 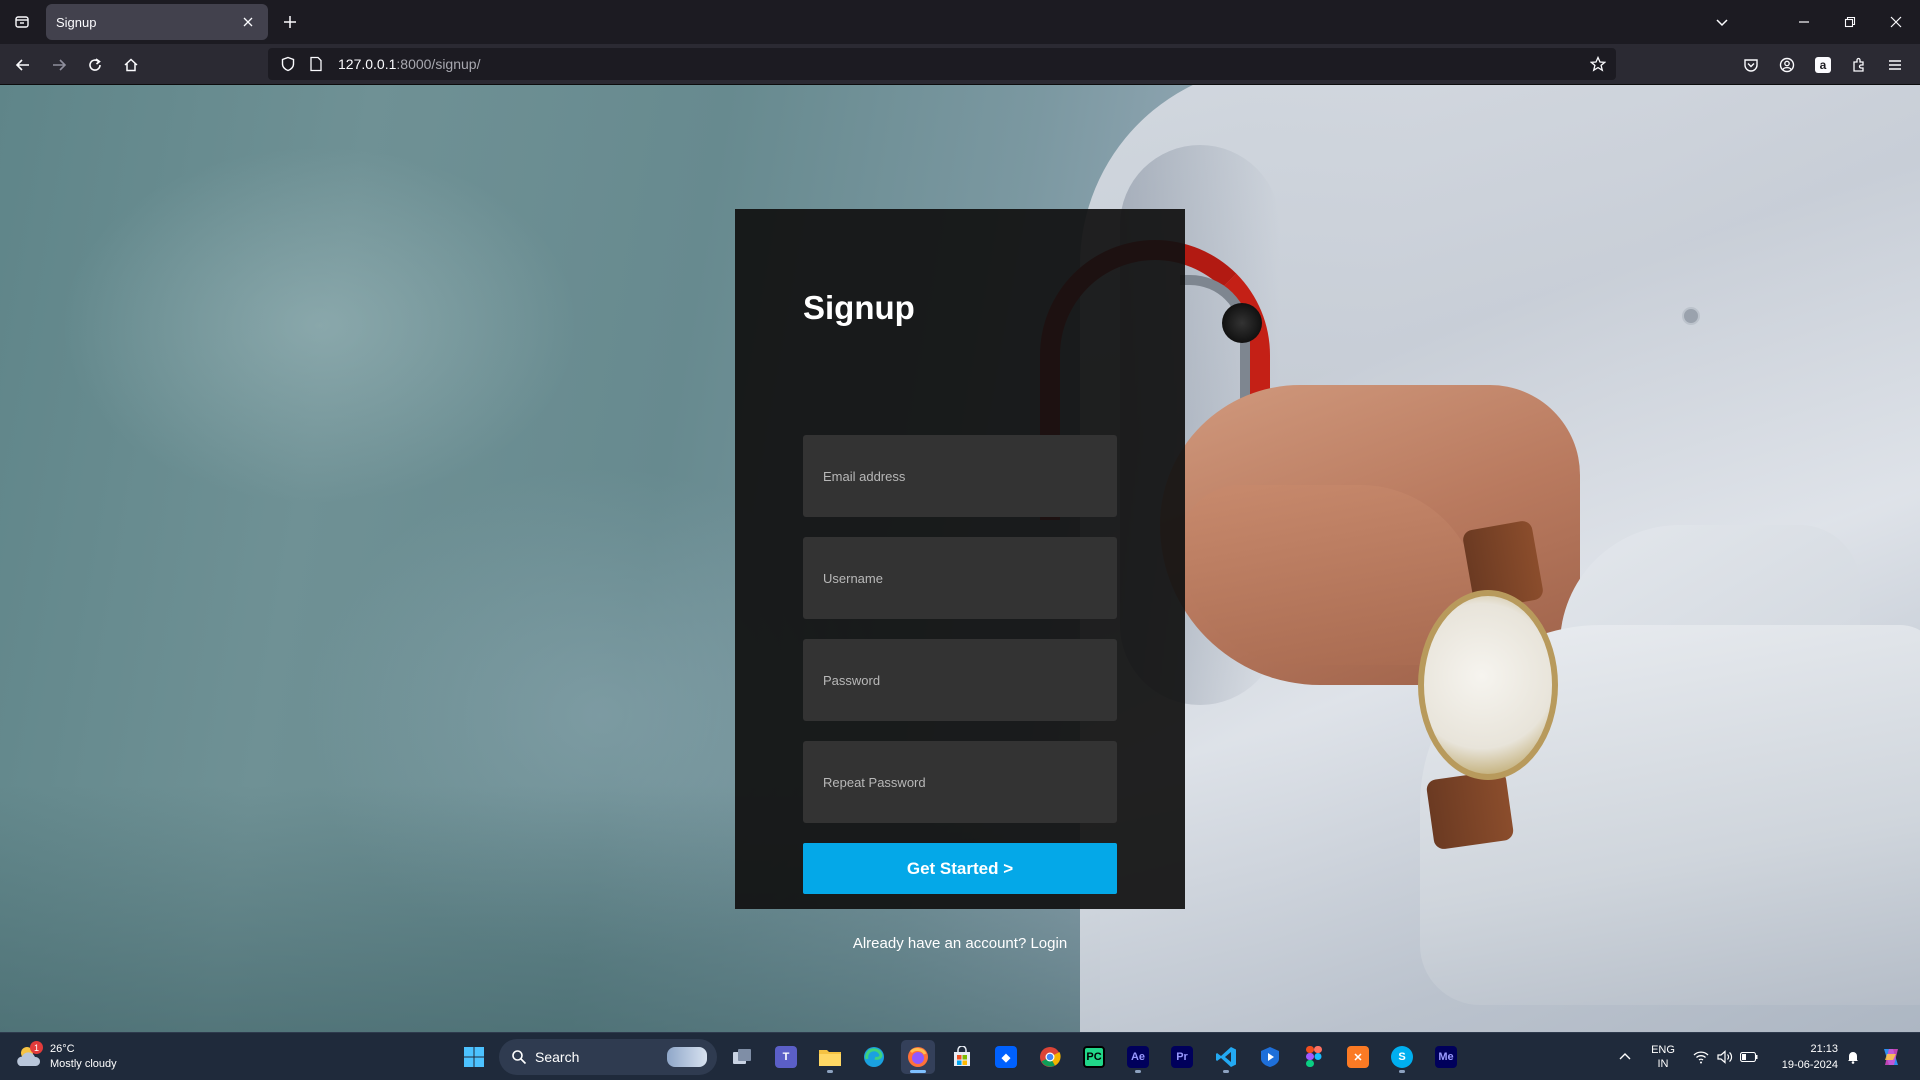 I want to click on language-code: ENG, so click(x=1663, y=1050).